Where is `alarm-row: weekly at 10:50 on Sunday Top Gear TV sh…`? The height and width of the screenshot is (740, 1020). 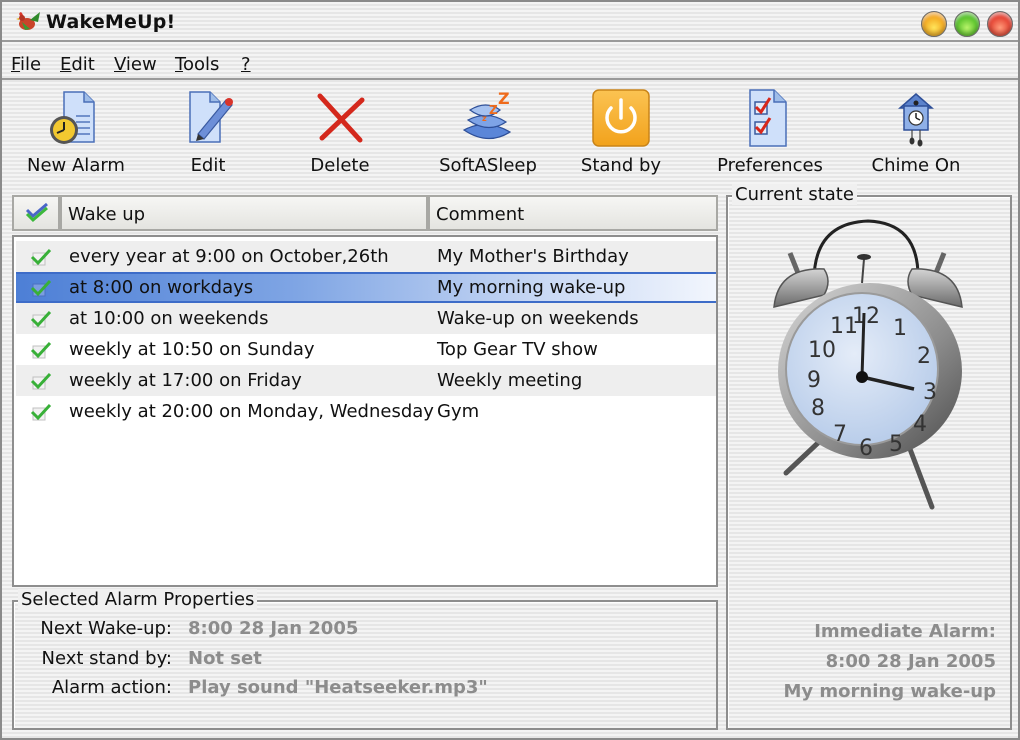
alarm-row: weekly at 10:50 on Sunday Top Gear TV sh… is located at coordinates (366, 349).